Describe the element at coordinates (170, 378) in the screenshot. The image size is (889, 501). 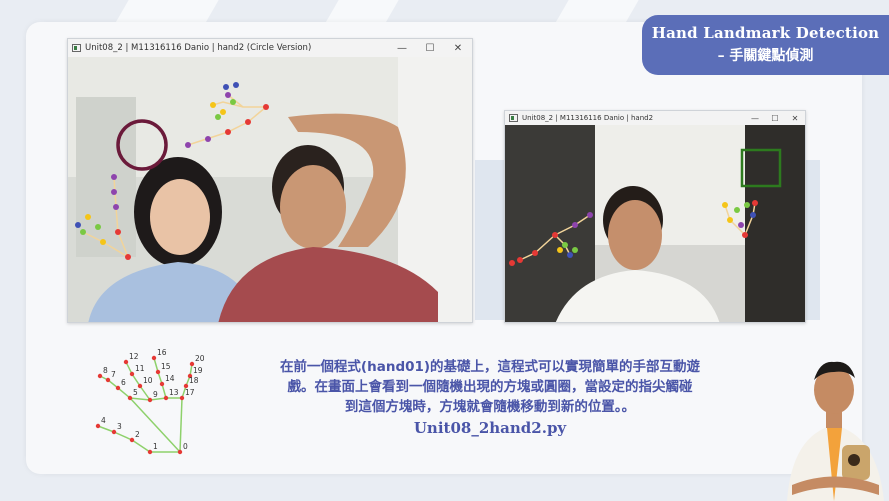
I see `hand-landmark-label: 14` at that location.